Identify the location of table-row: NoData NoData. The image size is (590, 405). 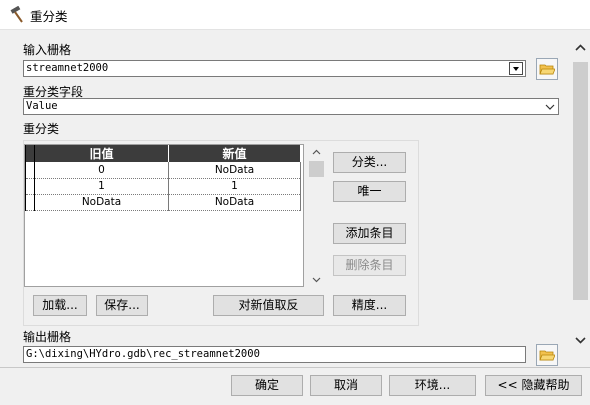
(163, 202).